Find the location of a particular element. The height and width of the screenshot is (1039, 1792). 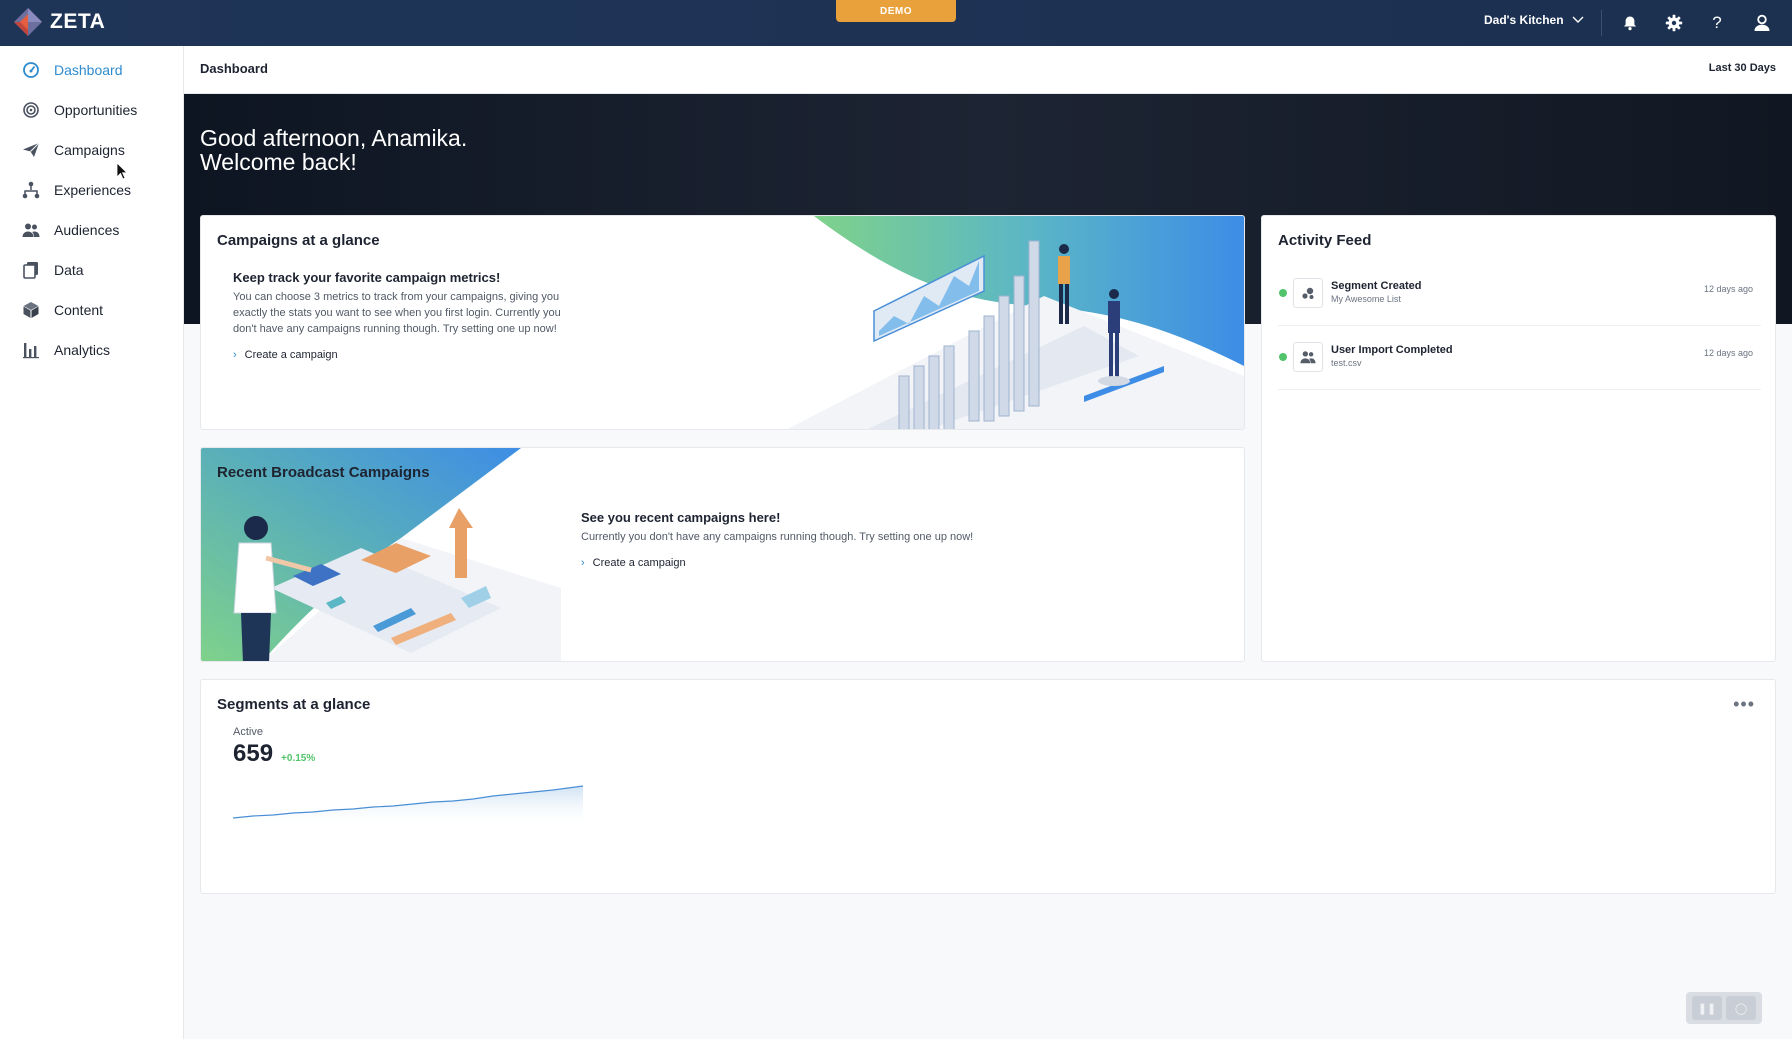

account-switcher: Dad's Kitchen is located at coordinates (1534, 20).